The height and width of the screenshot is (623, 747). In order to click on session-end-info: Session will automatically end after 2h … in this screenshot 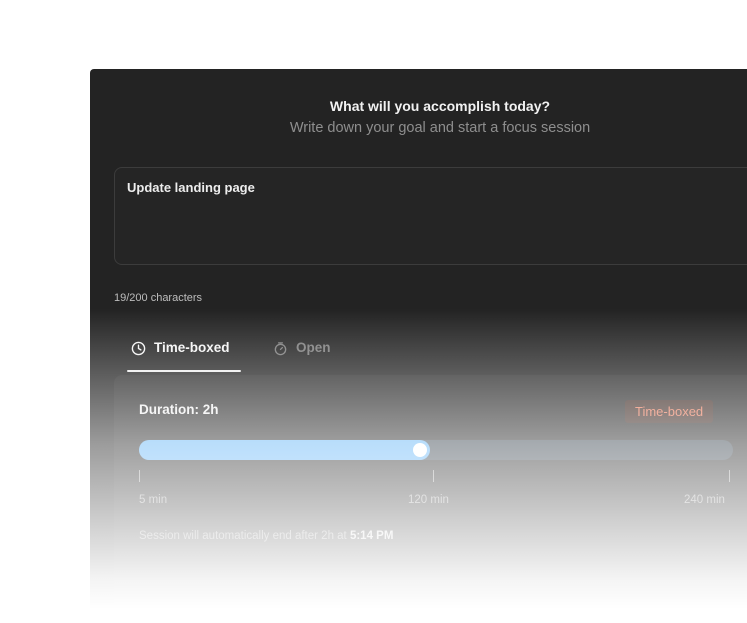, I will do `click(266, 536)`.